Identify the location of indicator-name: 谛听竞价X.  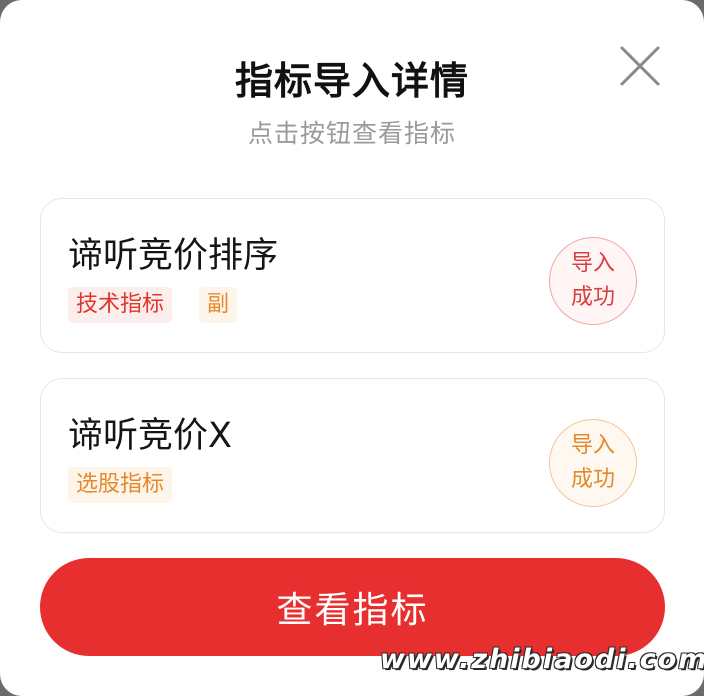
(150, 436).